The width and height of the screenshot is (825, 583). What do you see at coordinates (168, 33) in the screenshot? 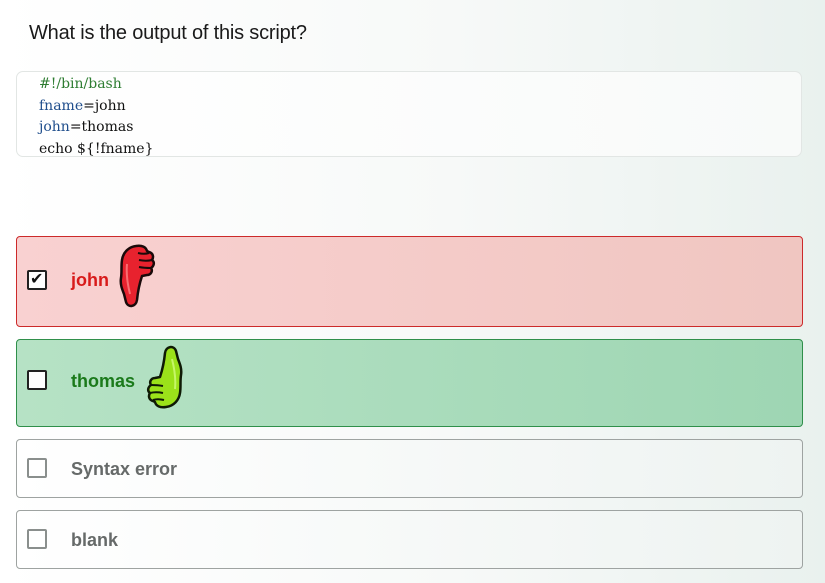
I see `question-title: What is the output of this script?` at bounding box center [168, 33].